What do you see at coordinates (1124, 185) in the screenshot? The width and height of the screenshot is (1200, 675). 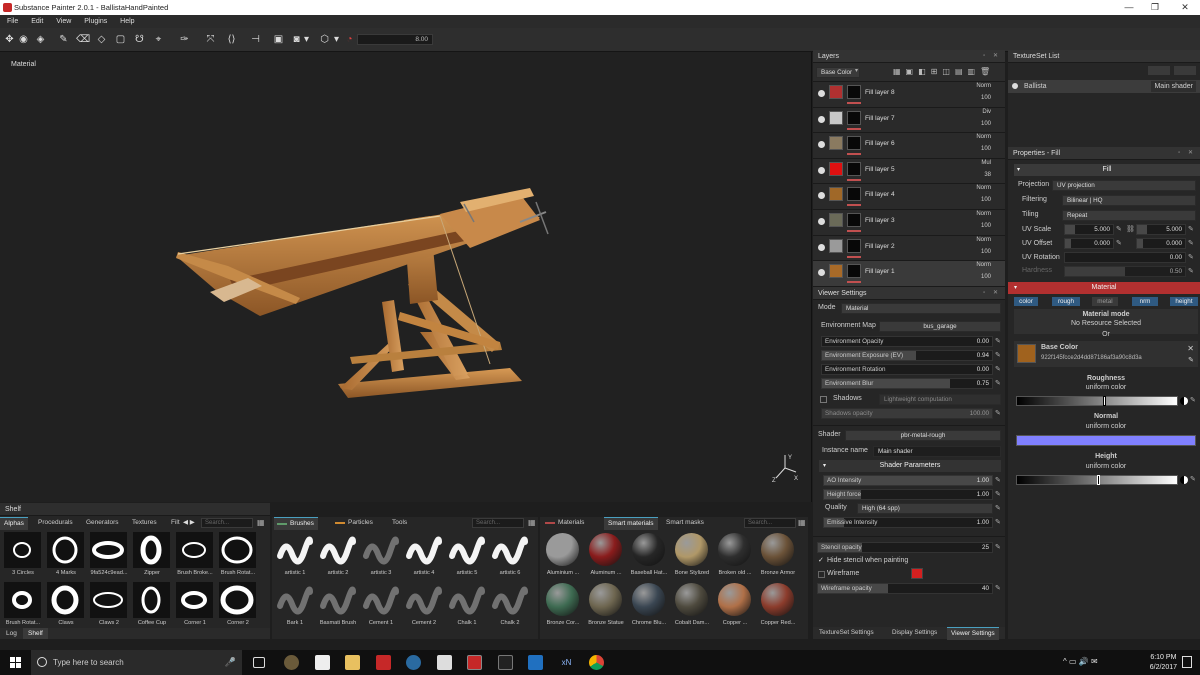 I see `projection-dropdown: UV projection` at bounding box center [1124, 185].